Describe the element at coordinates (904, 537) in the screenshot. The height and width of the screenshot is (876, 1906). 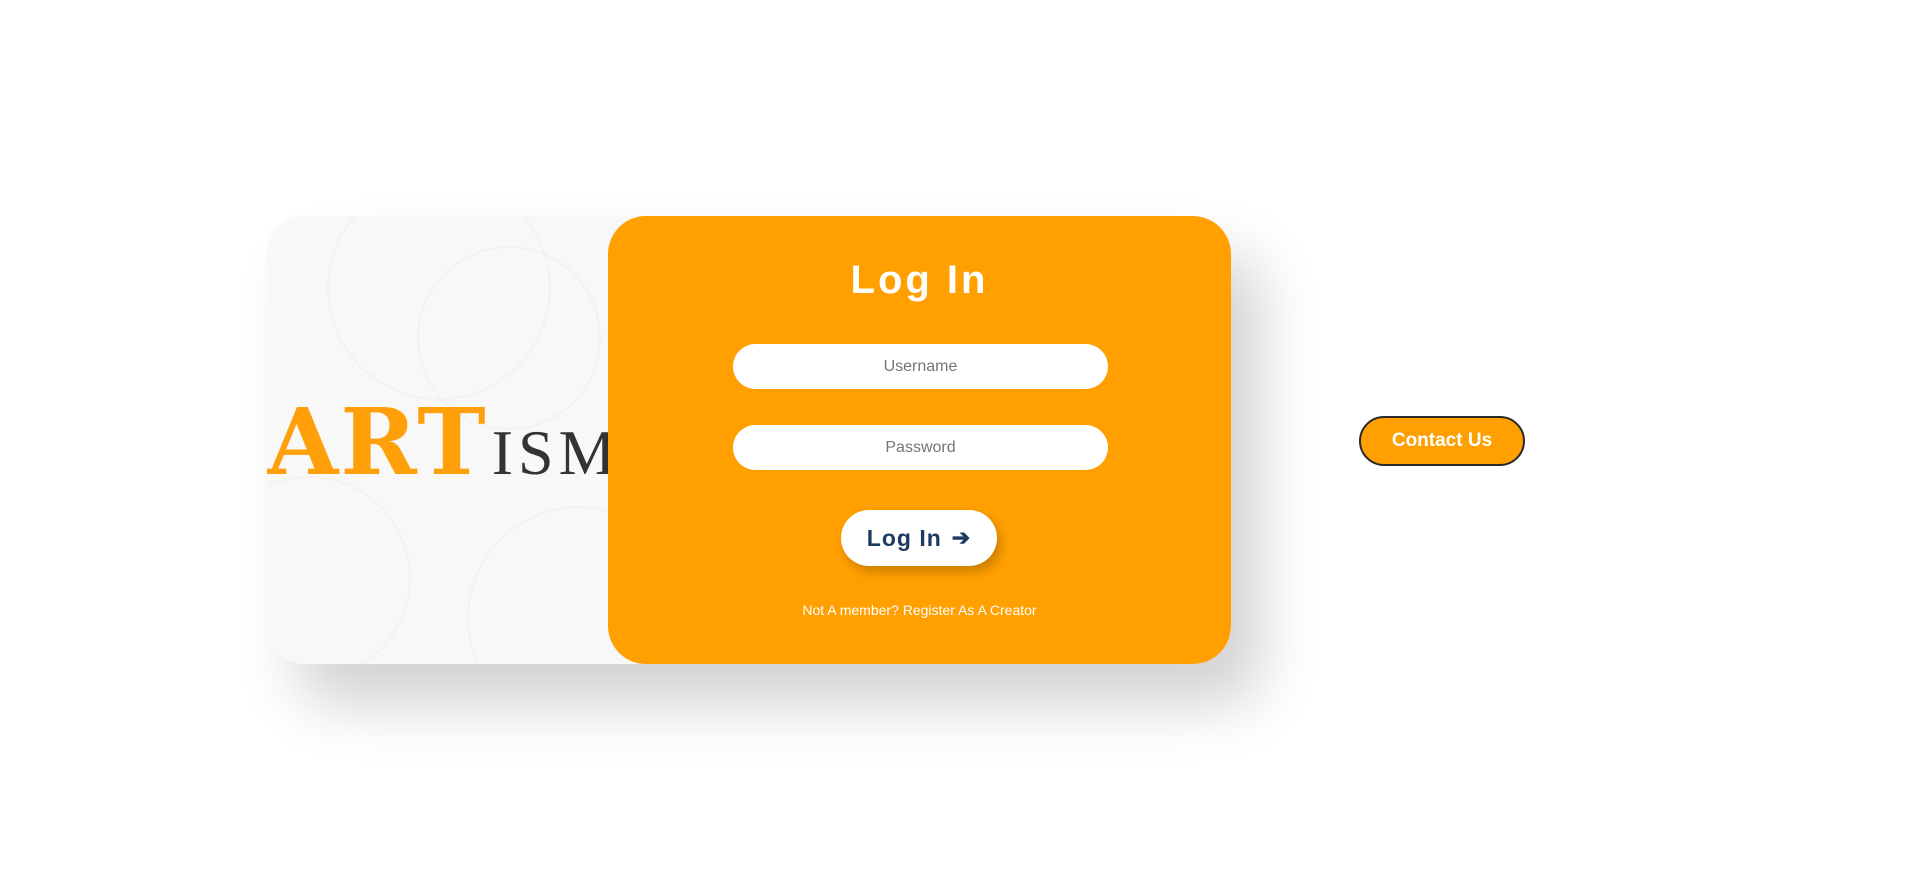
I see `login-button-label: Log In` at that location.